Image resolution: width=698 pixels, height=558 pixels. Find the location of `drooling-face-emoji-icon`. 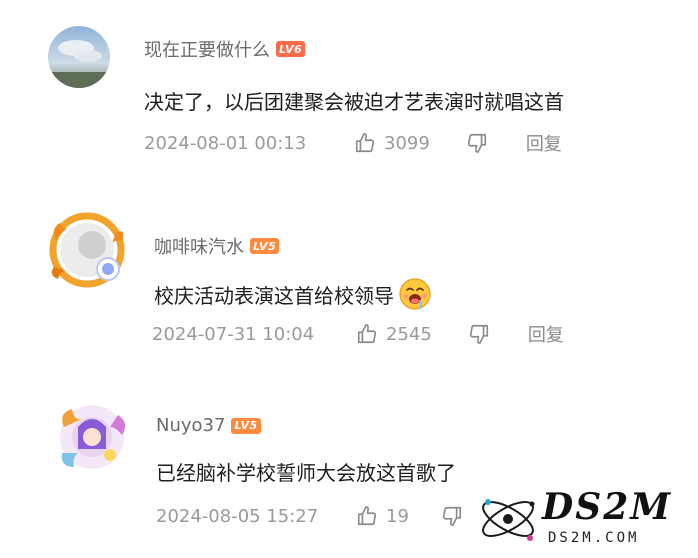

drooling-face-emoji-icon is located at coordinates (415, 294).